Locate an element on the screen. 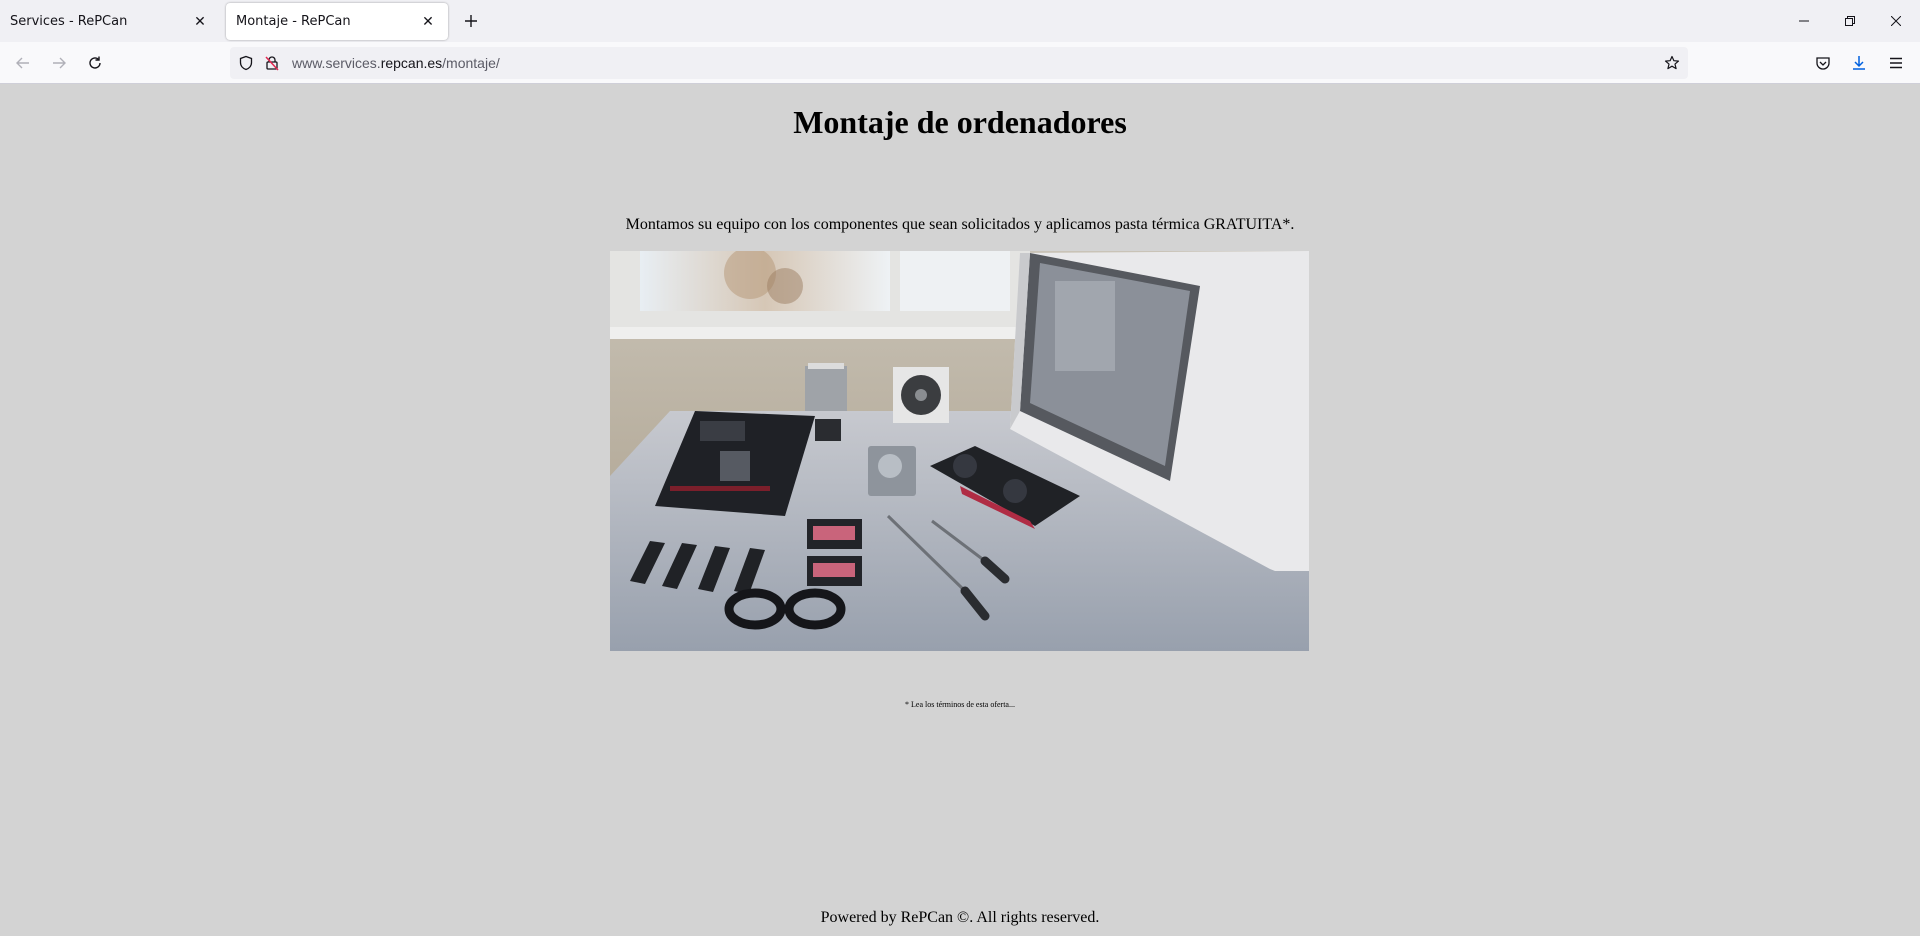  url-domain: repcan.es is located at coordinates (411, 63).